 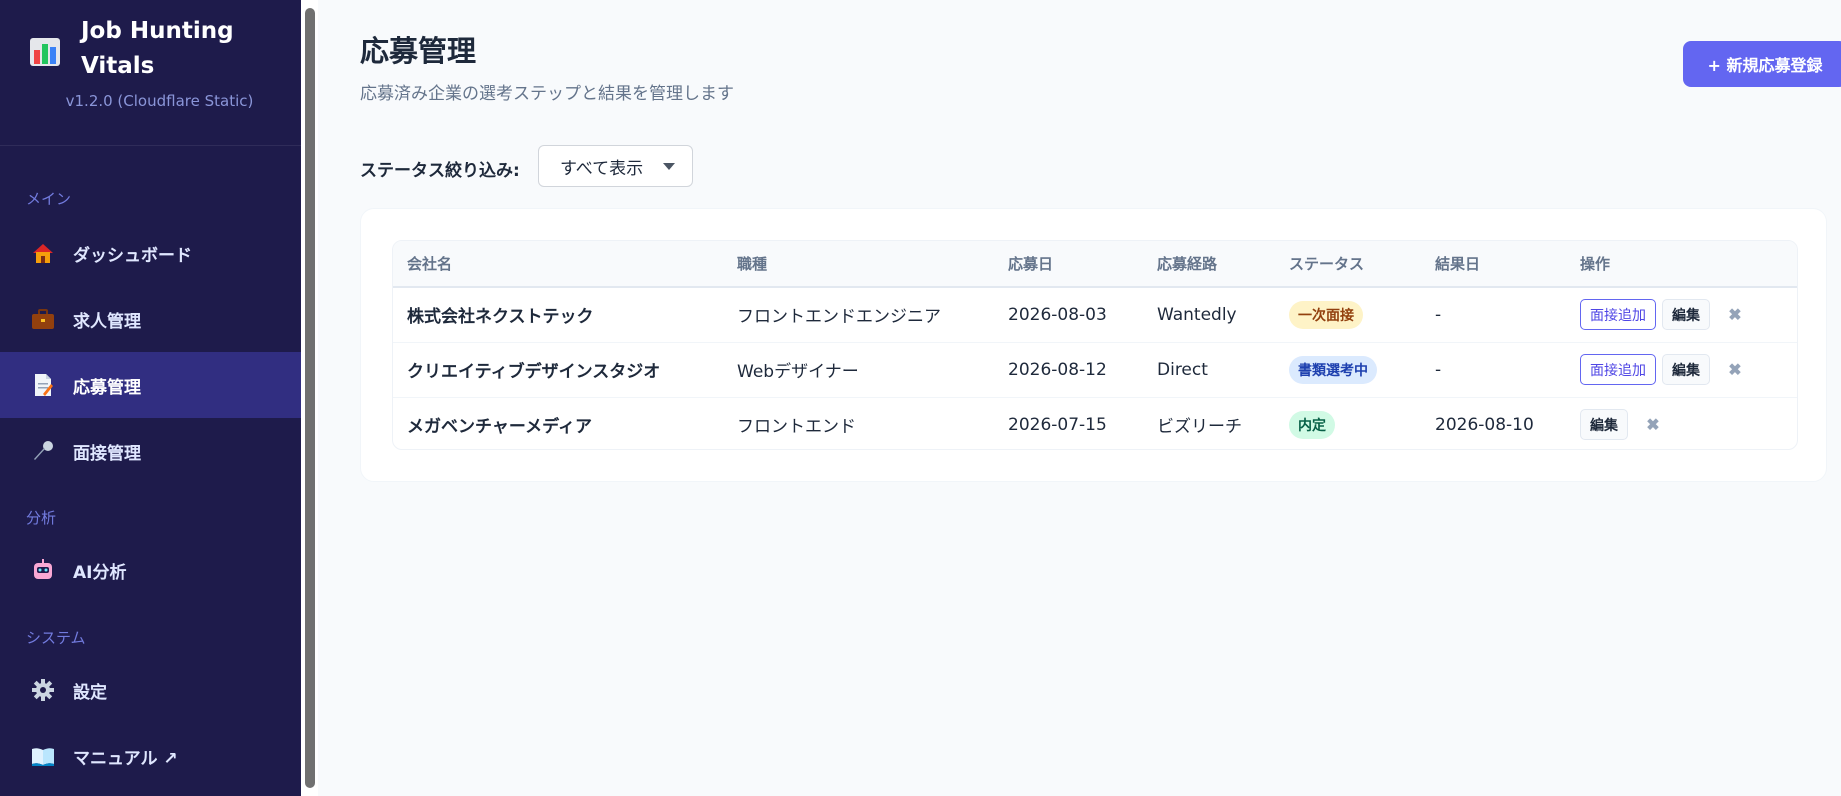 I want to click on chevron-down-icon, so click(x=669, y=166).